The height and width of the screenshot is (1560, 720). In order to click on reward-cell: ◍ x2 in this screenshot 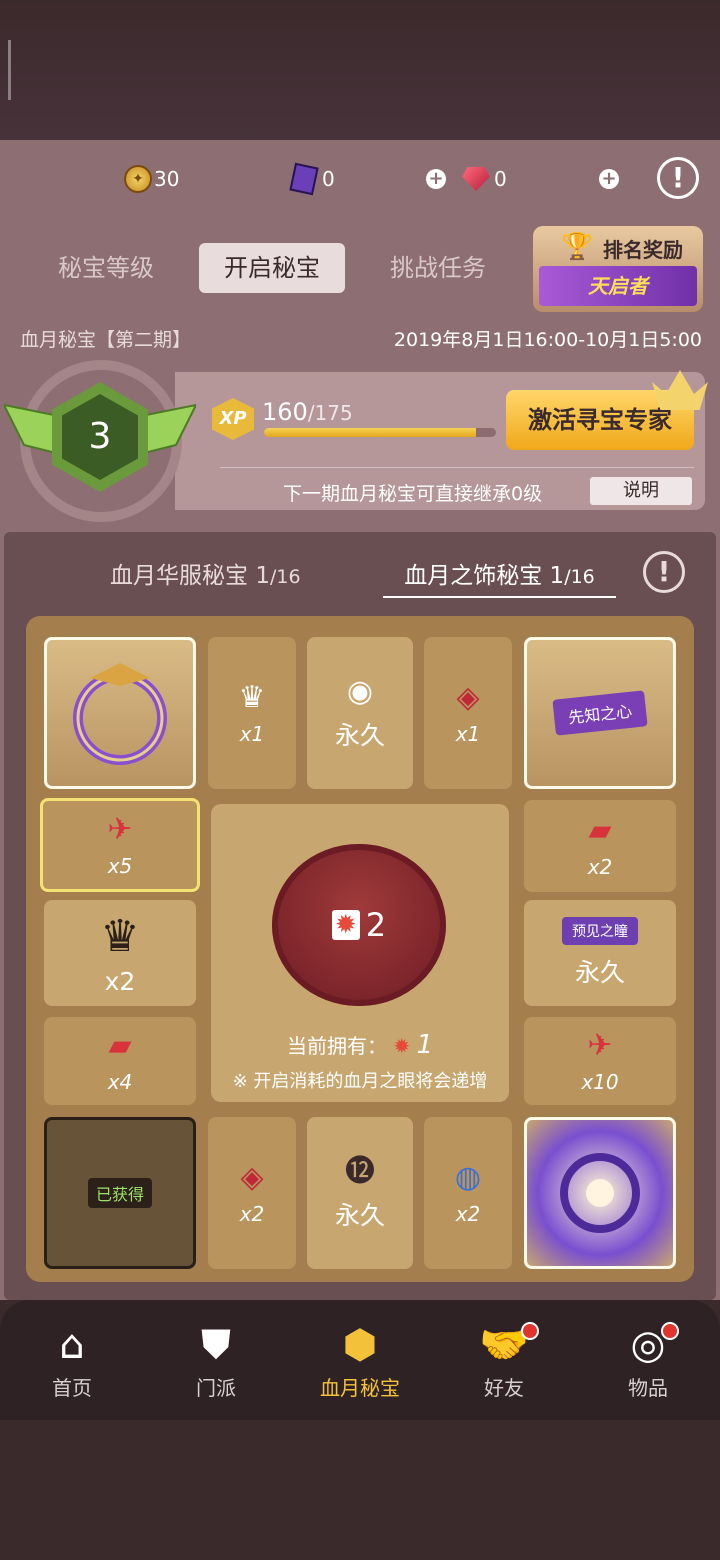, I will do `click(468, 1193)`.